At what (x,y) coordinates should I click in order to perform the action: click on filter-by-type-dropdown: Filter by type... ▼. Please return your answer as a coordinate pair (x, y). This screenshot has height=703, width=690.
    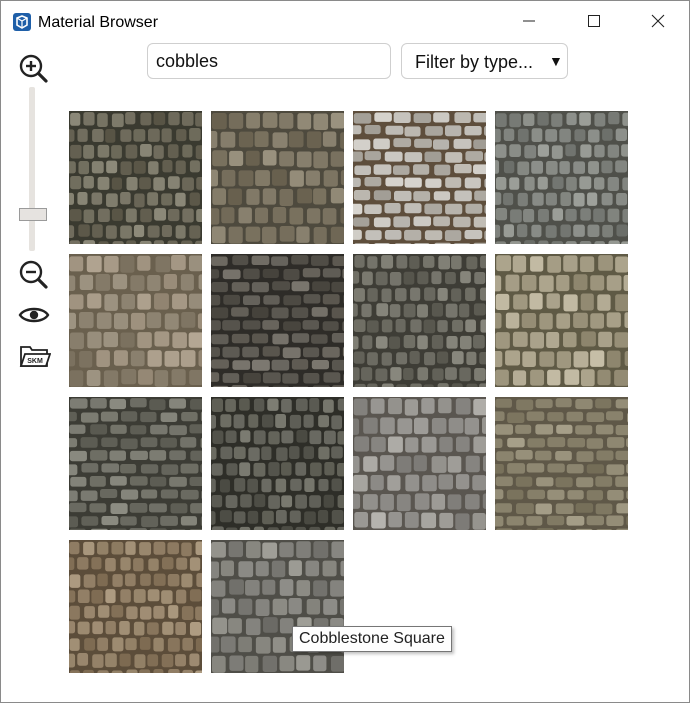
    Looking at the image, I should click on (484, 61).